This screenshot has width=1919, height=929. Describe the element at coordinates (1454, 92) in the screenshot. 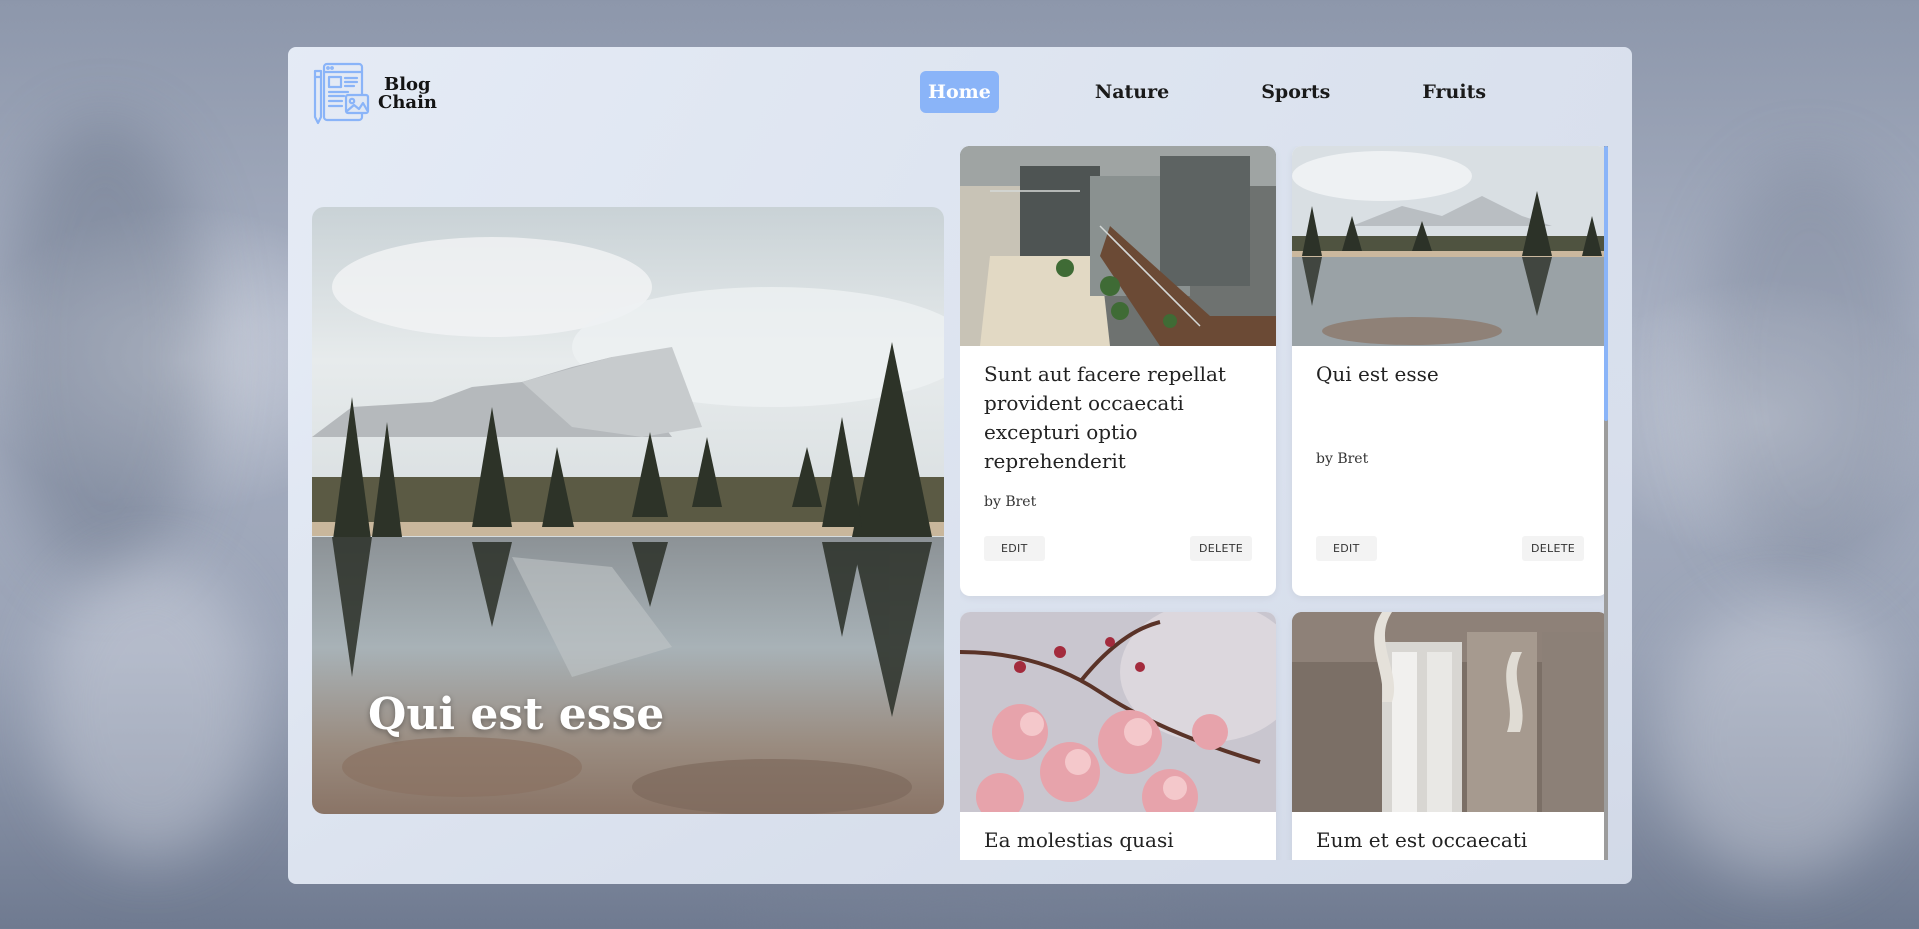

I see `nav-item-fruits: Fruits` at that location.